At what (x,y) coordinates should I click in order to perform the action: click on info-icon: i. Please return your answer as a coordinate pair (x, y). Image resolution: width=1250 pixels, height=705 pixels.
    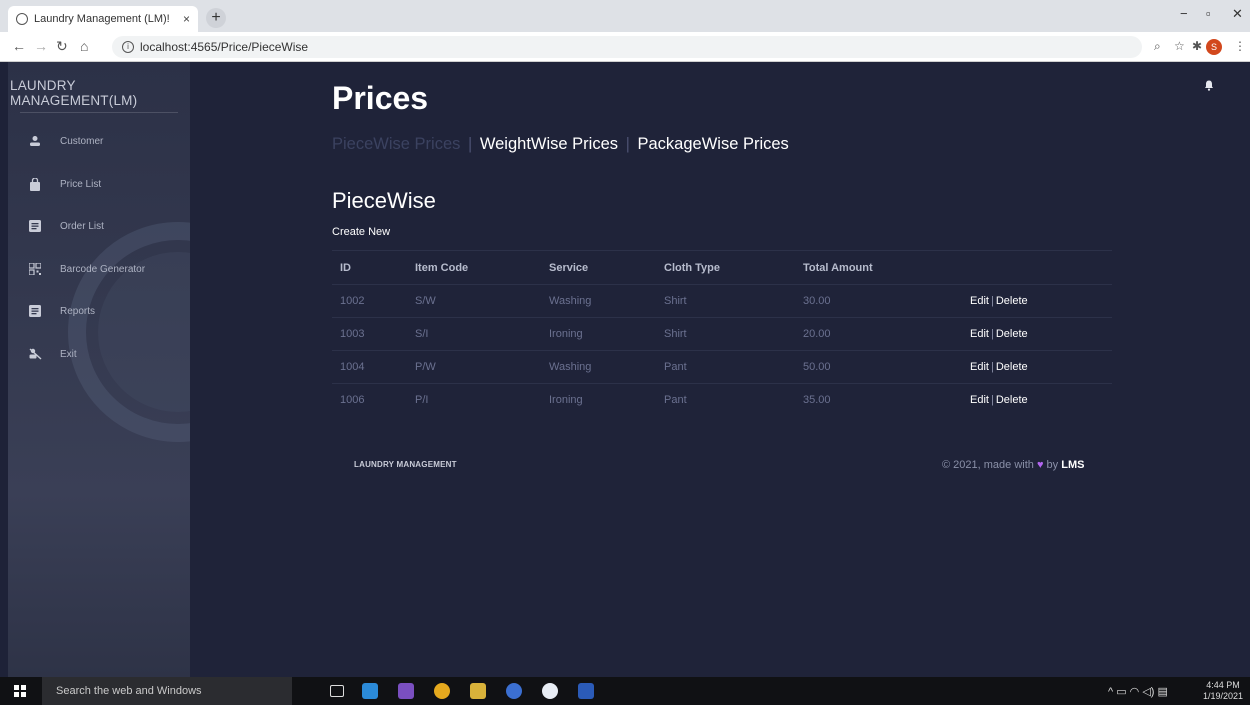
    Looking at the image, I should click on (128, 47).